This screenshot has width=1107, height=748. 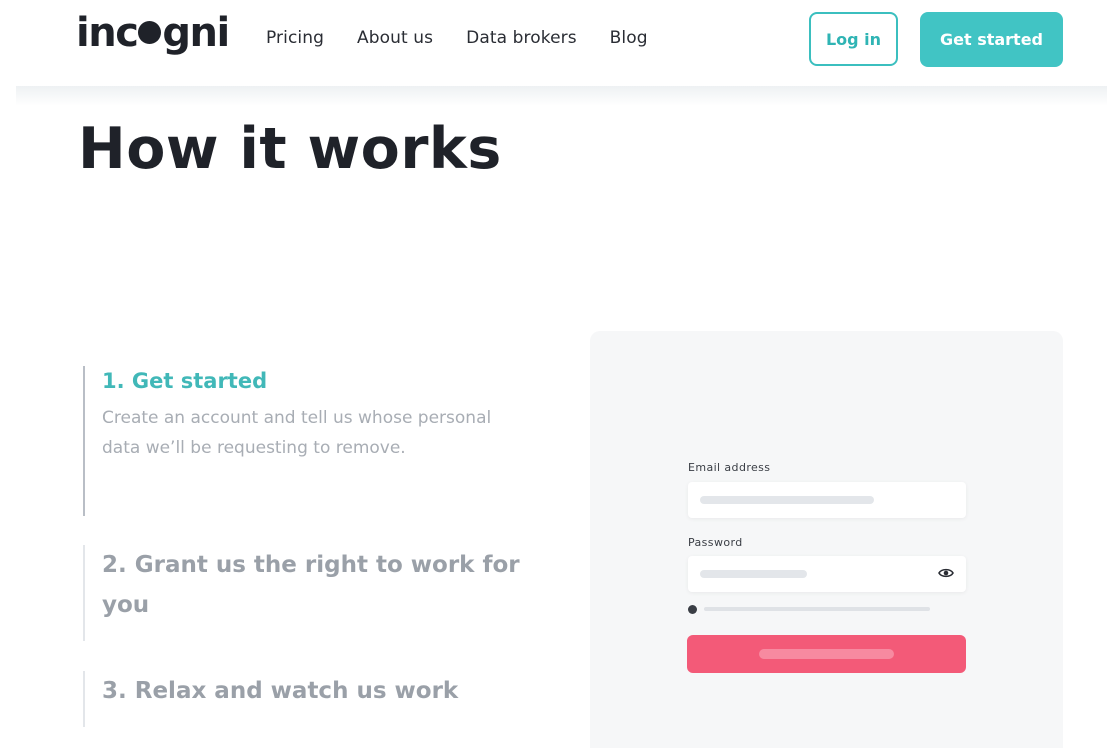 What do you see at coordinates (185, 381) in the screenshot?
I see `step-title: 1. Get started` at bounding box center [185, 381].